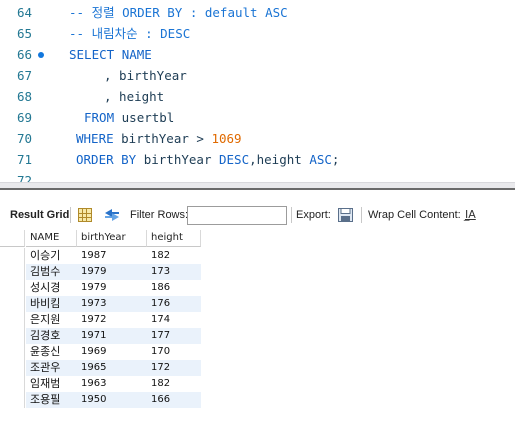  I want to click on code-token: usertbl, so click(148, 117).